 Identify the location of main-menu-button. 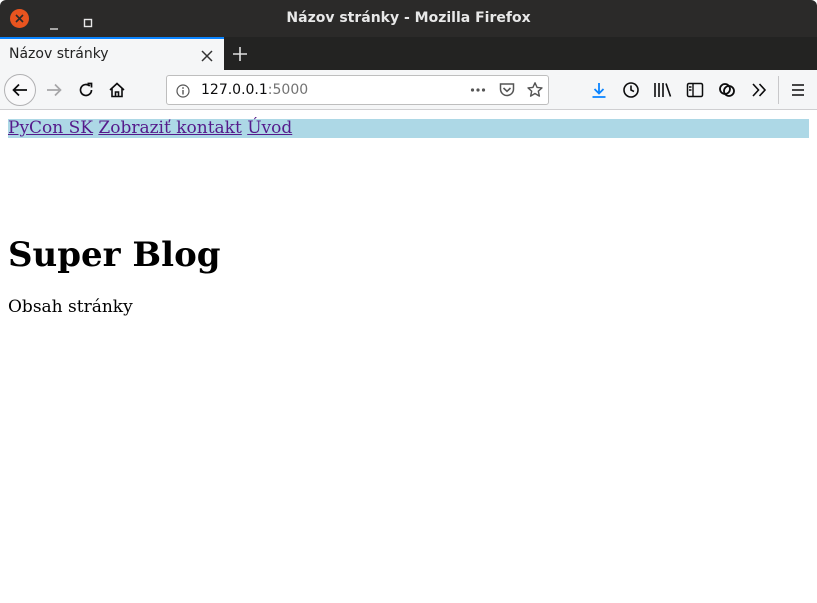
(798, 90).